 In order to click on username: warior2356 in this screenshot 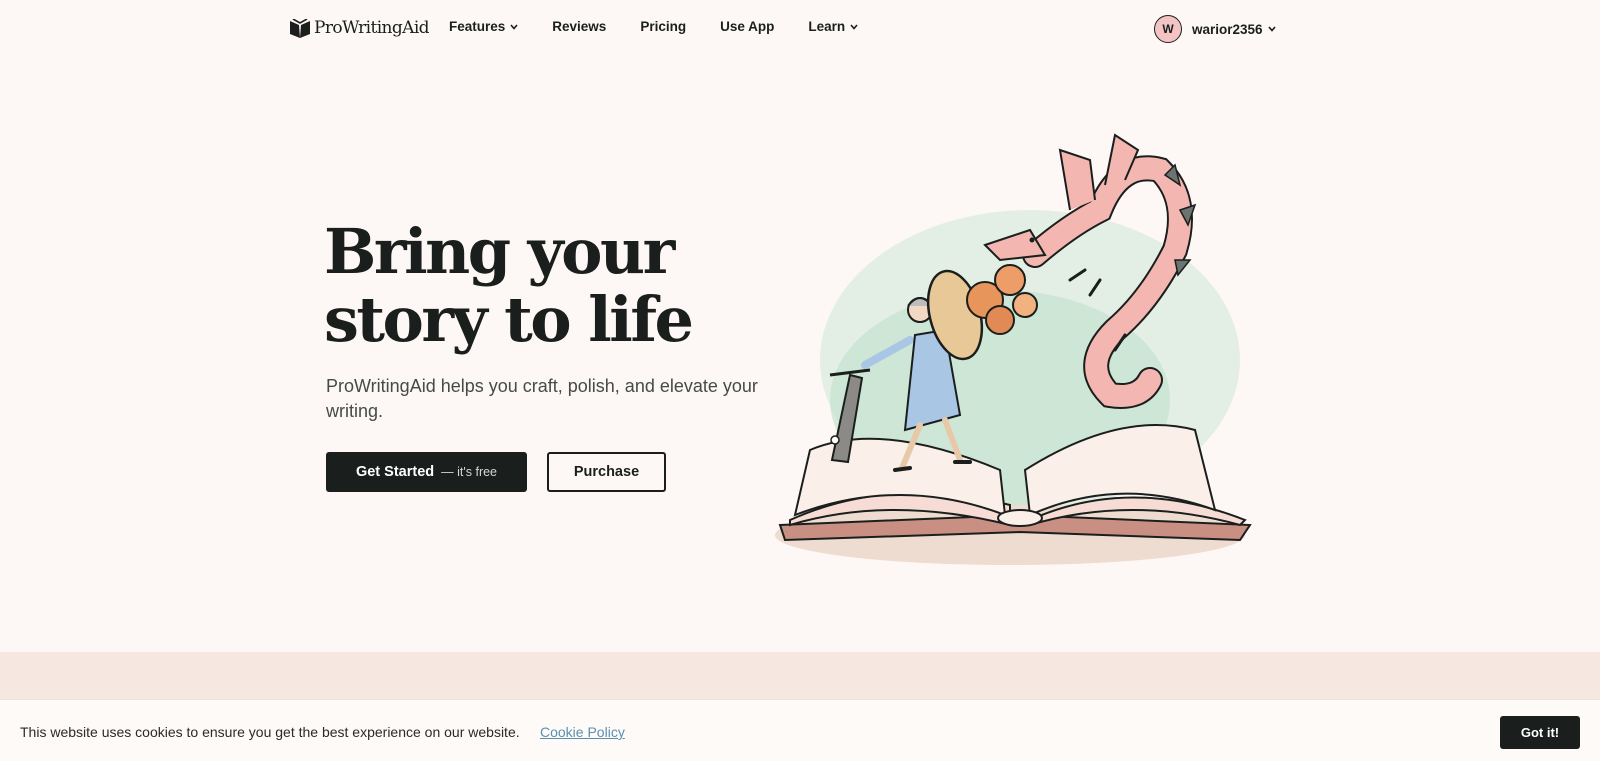, I will do `click(1234, 29)`.